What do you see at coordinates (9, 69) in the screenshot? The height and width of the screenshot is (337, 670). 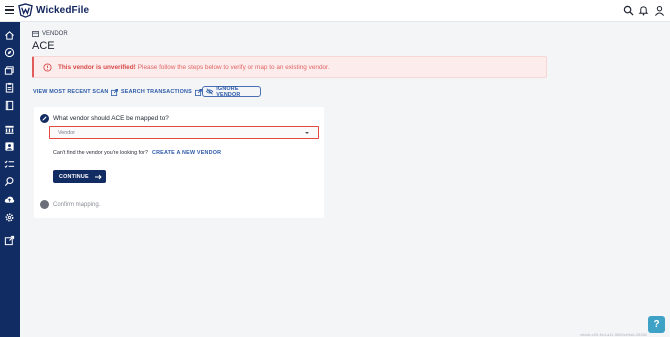 I see `stack-icon` at bounding box center [9, 69].